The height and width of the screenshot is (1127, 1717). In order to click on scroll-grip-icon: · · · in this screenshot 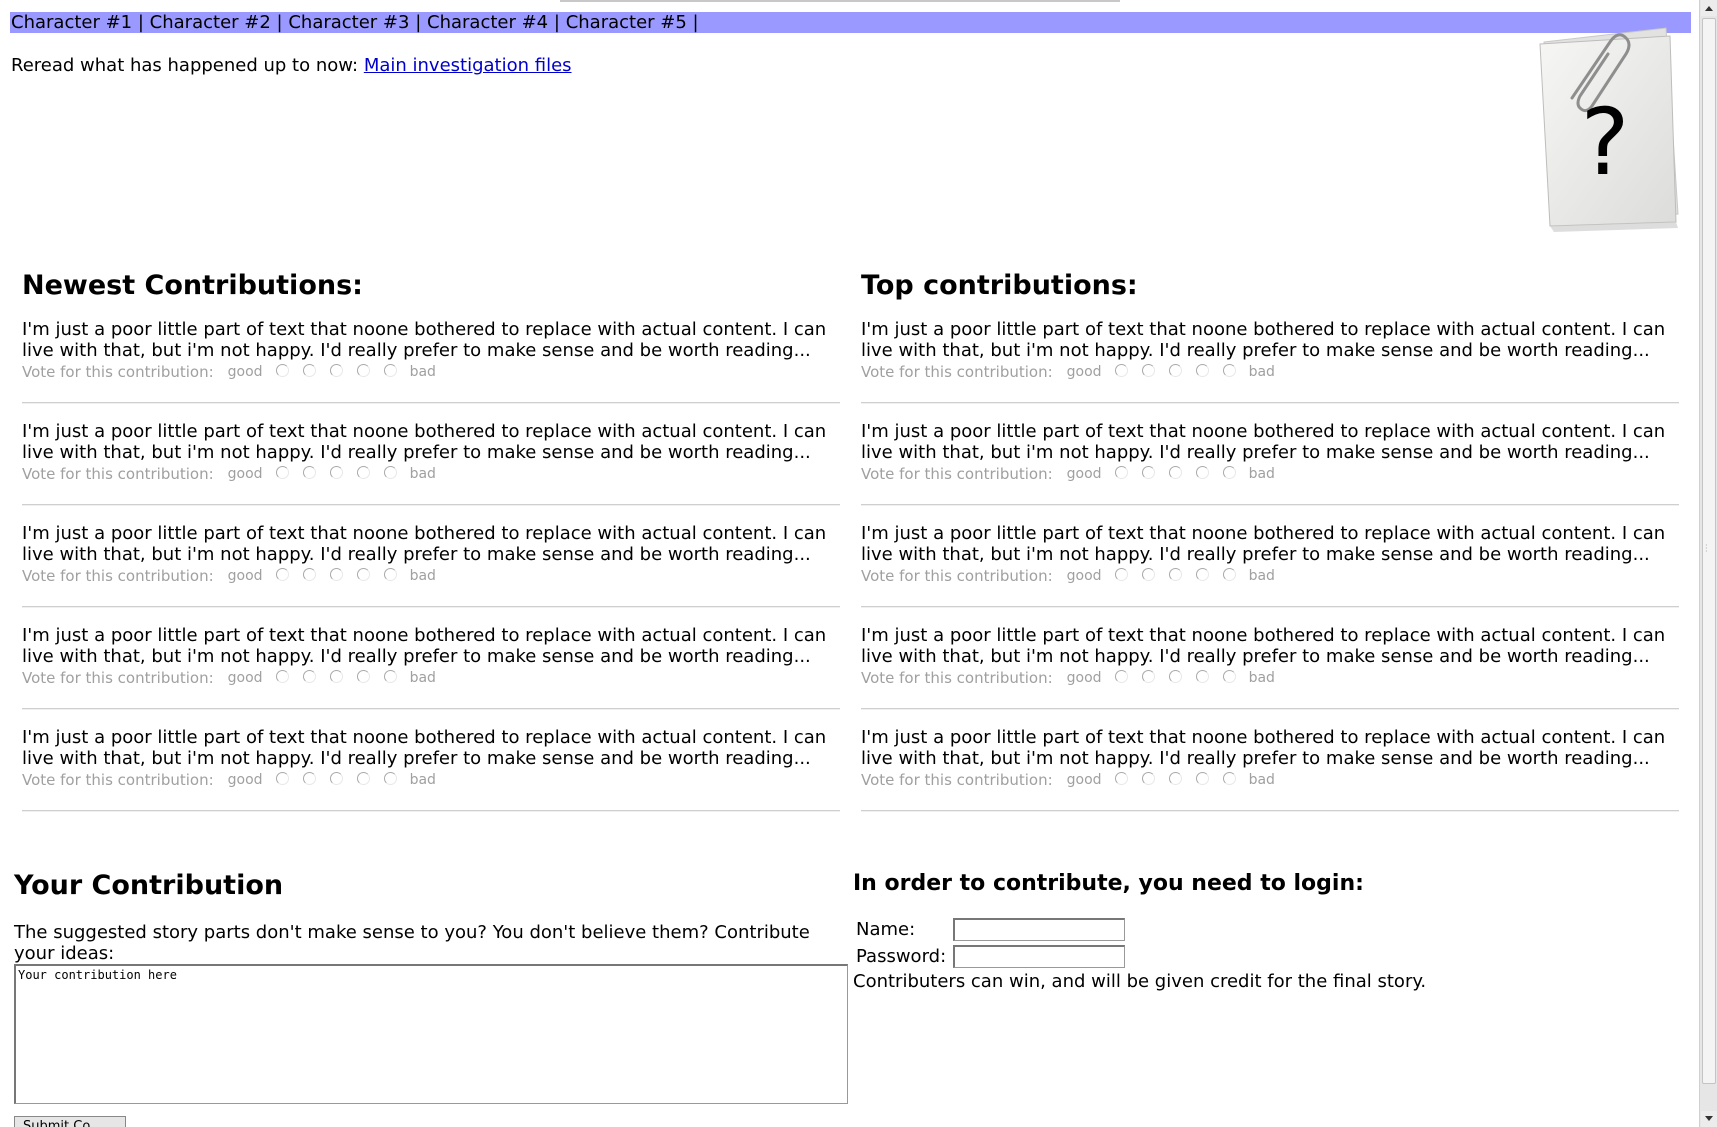, I will do `click(1706, 548)`.